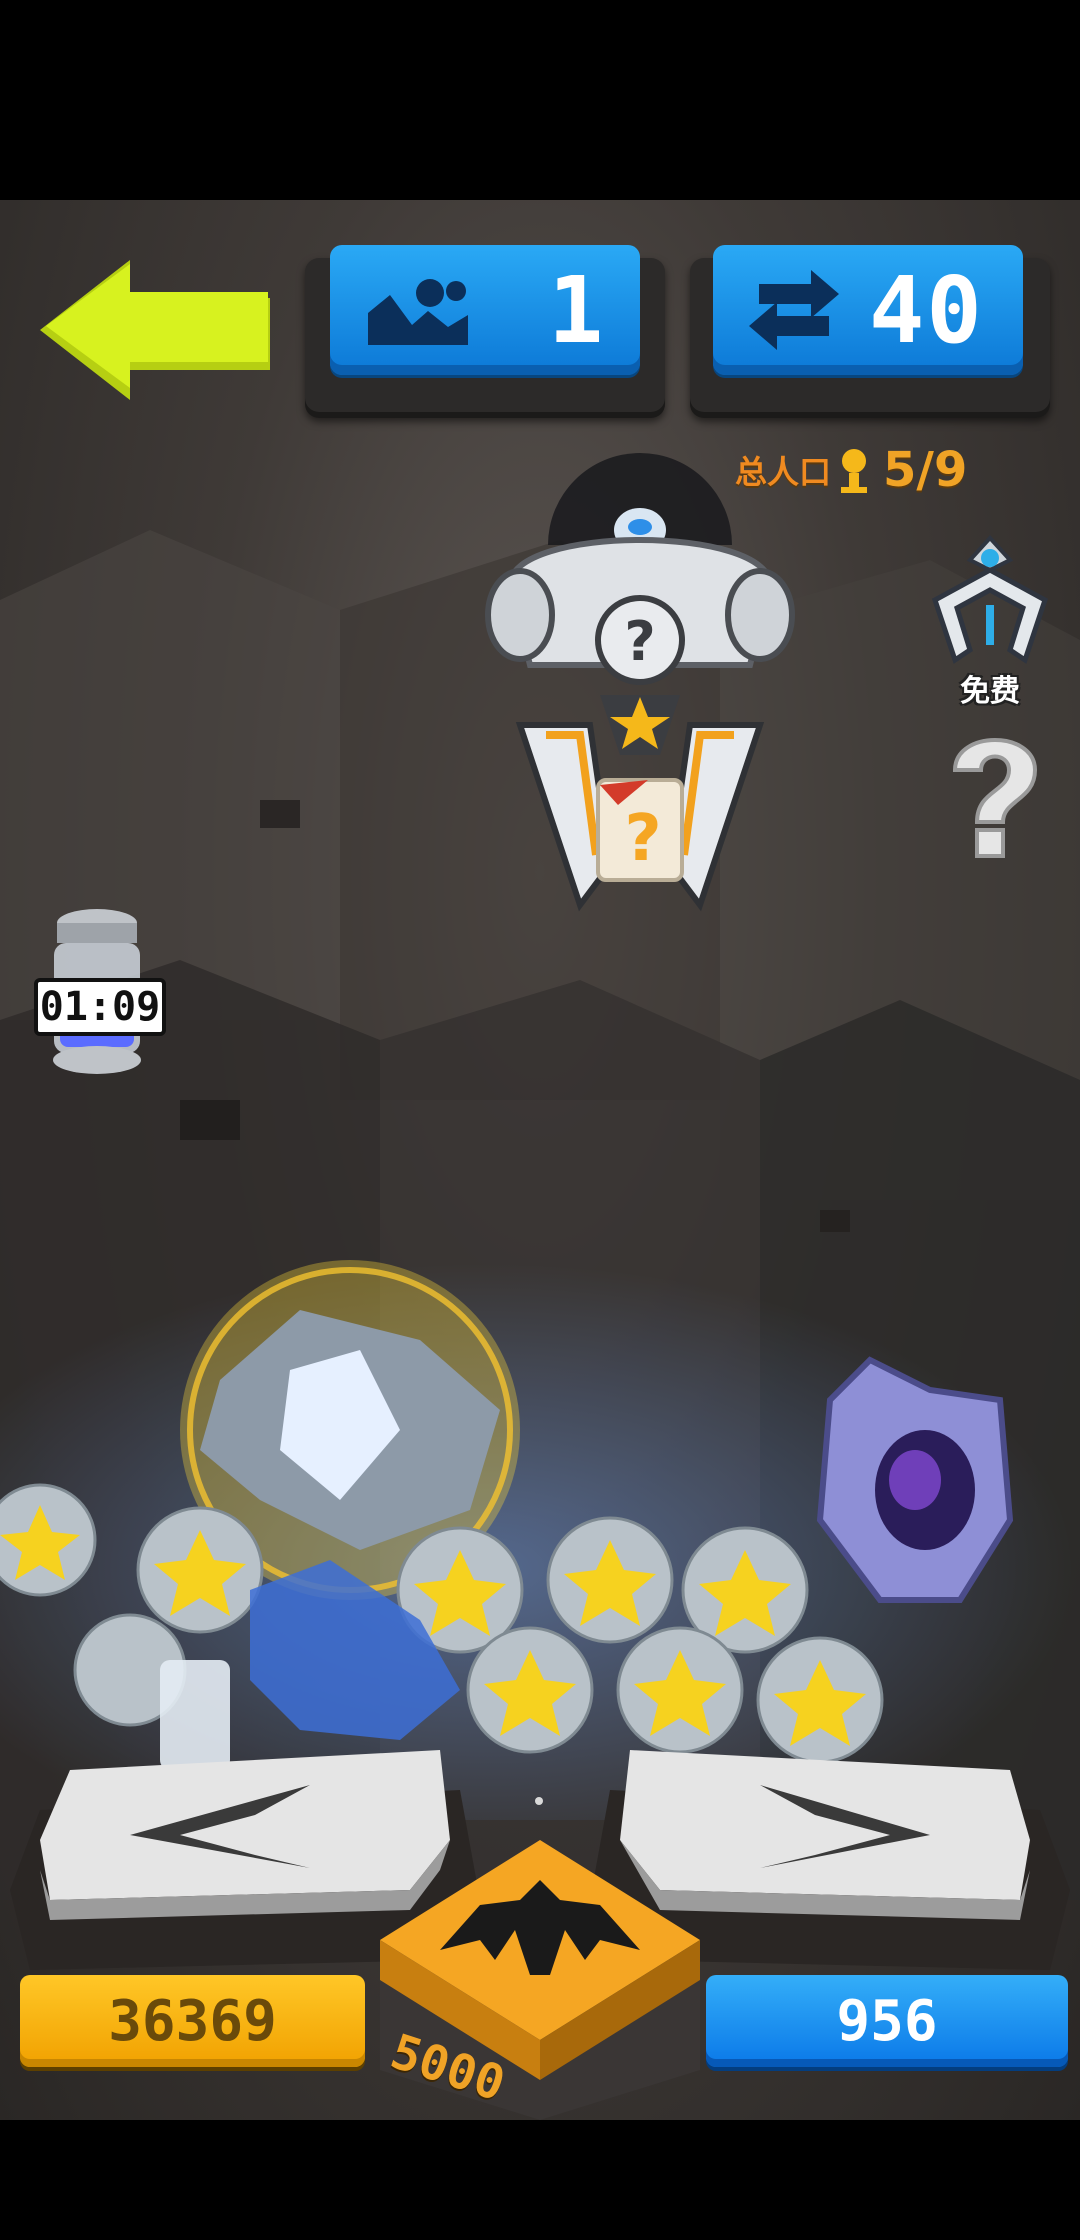 The height and width of the screenshot is (2240, 1080). I want to click on mystery-icon, so click(995, 800).